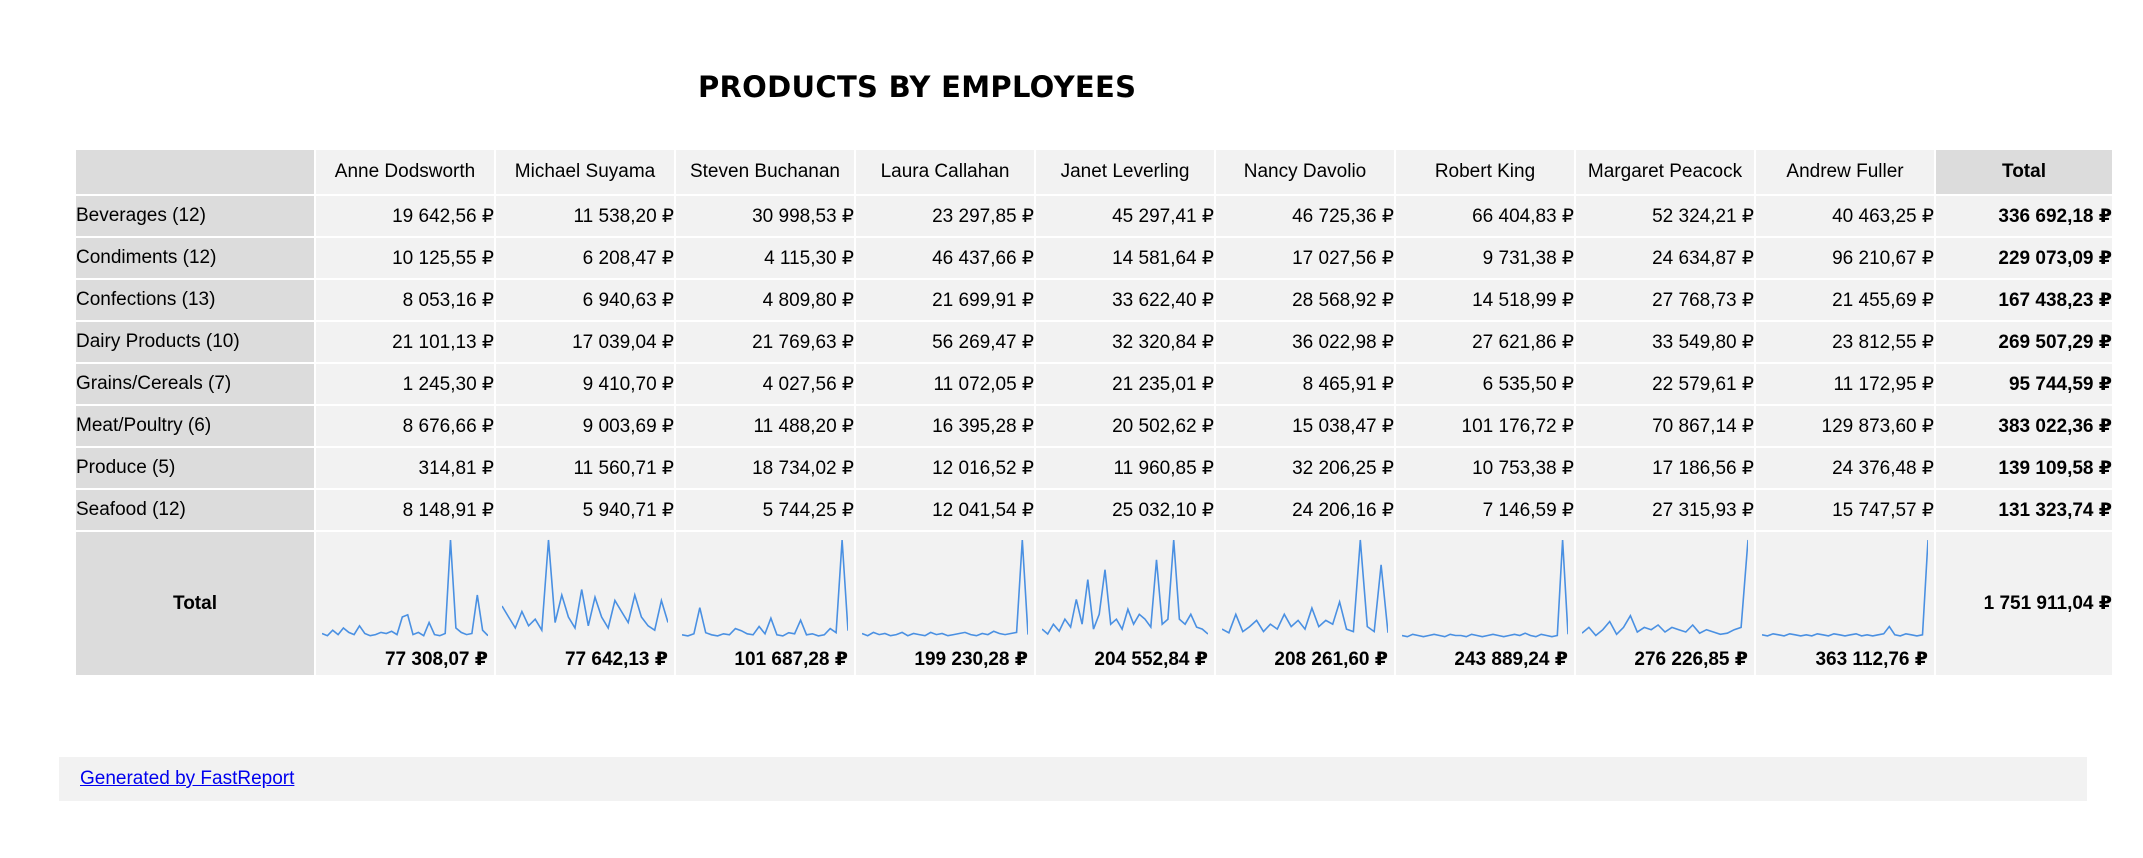 The width and height of the screenshot is (2143, 858). Describe the element at coordinates (1665, 258) in the screenshot. I see `table-cell: 24 634,87 ₽` at that location.